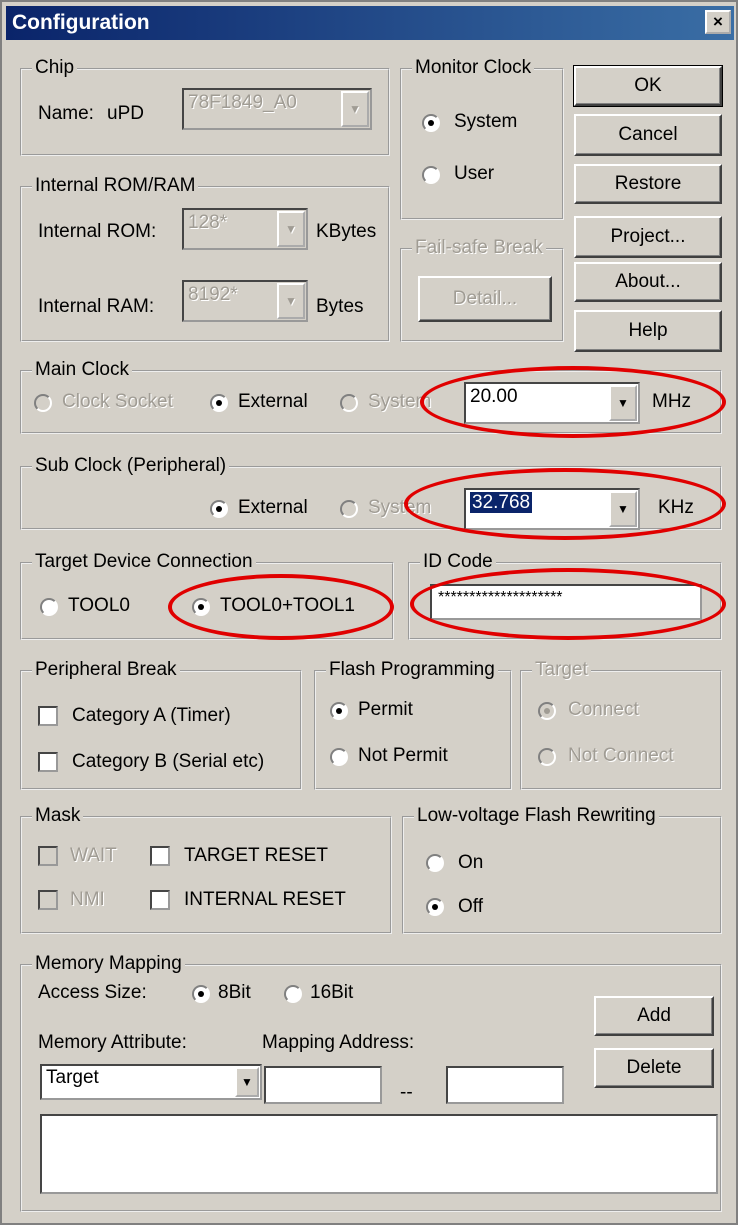  Describe the element at coordinates (168, 761) in the screenshot. I see `category-b-label: Category B (Serial etc)` at that location.